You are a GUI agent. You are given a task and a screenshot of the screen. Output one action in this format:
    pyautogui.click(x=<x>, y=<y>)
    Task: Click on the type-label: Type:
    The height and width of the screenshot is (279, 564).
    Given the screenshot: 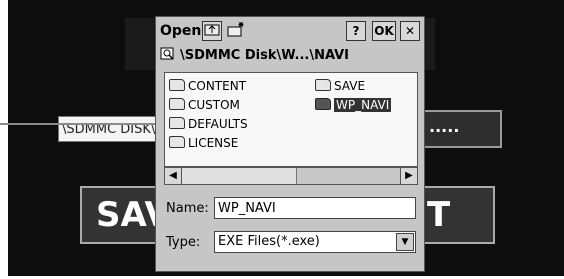 What is the action you would take?
    pyautogui.click(x=183, y=242)
    